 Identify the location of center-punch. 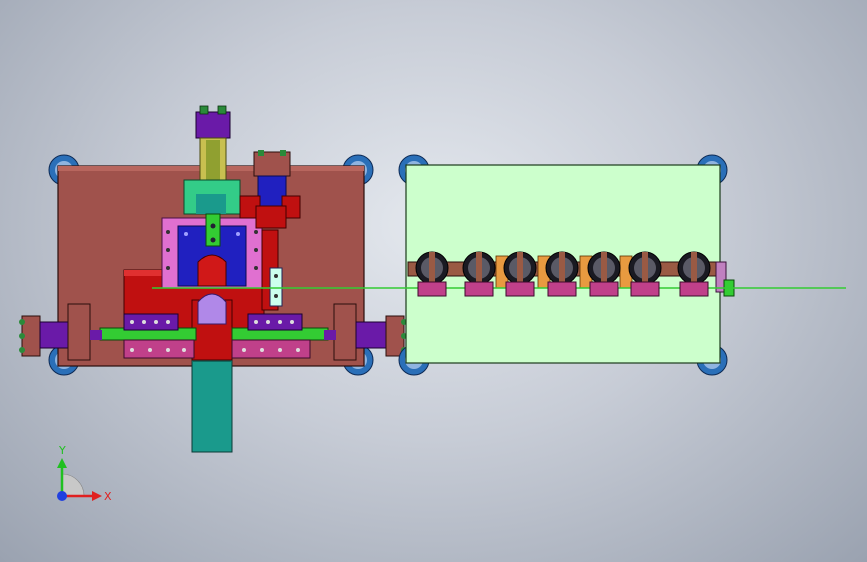
(212, 309).